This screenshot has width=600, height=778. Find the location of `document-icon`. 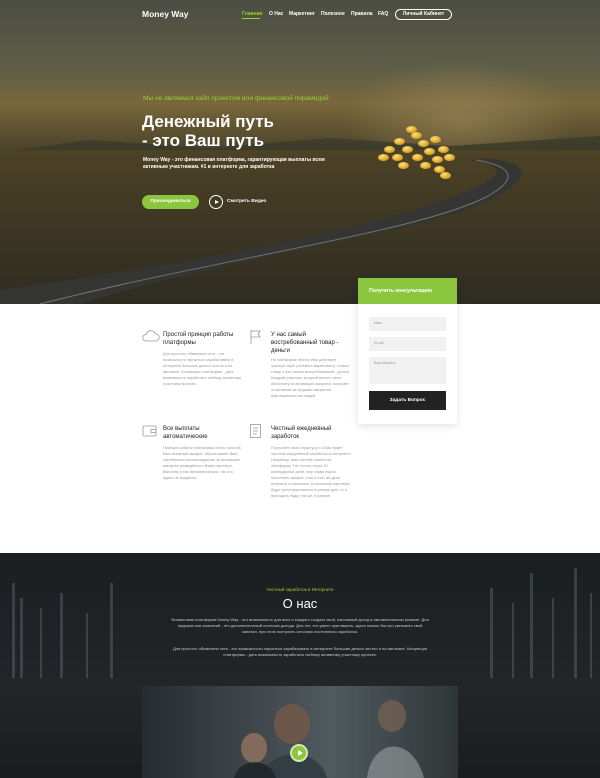

document-icon is located at coordinates (255, 431).